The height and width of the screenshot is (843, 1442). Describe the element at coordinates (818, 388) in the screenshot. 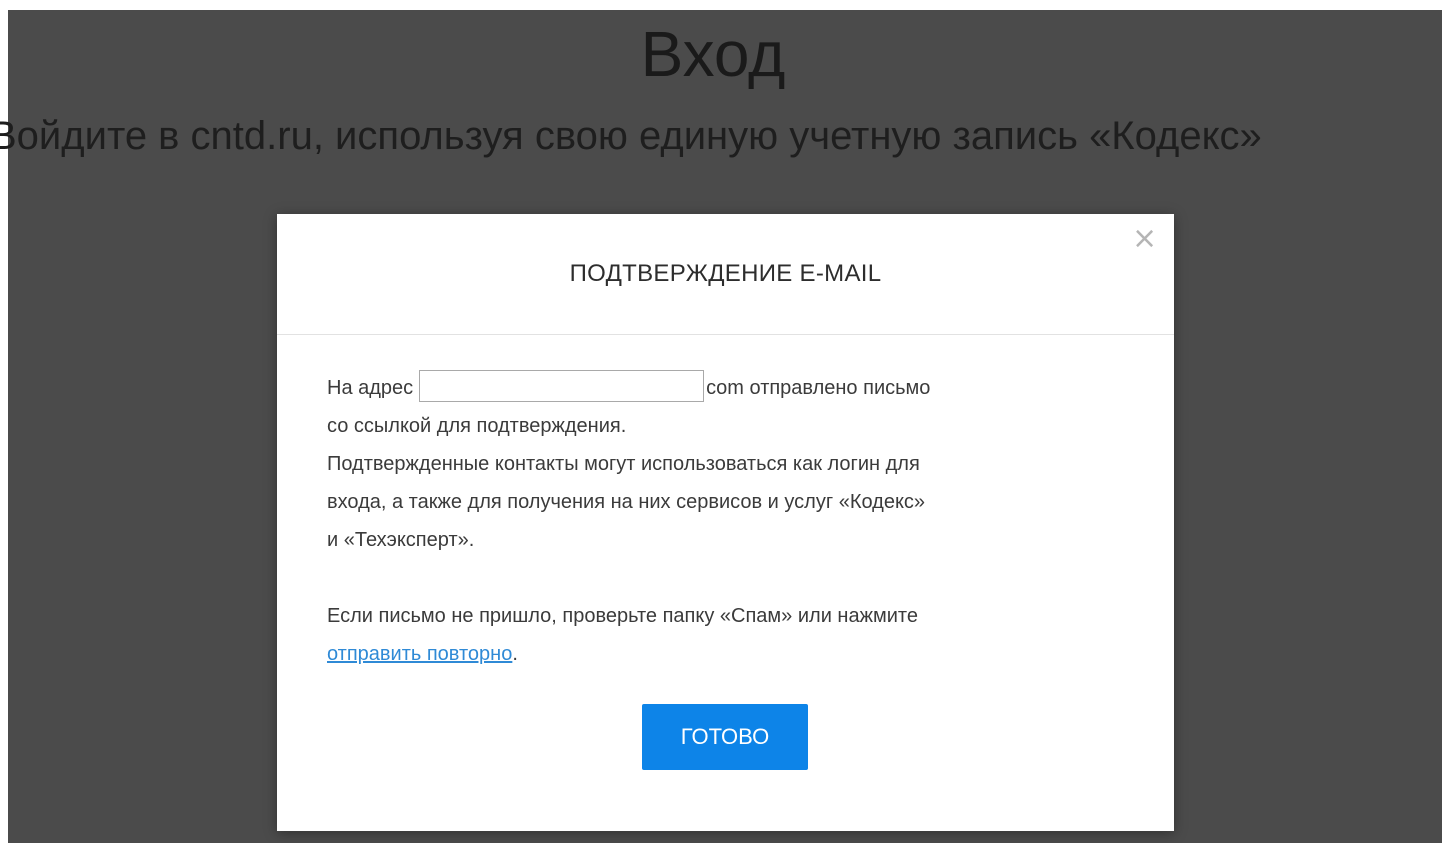

I see `address-suffix: com отправлено письмо` at that location.